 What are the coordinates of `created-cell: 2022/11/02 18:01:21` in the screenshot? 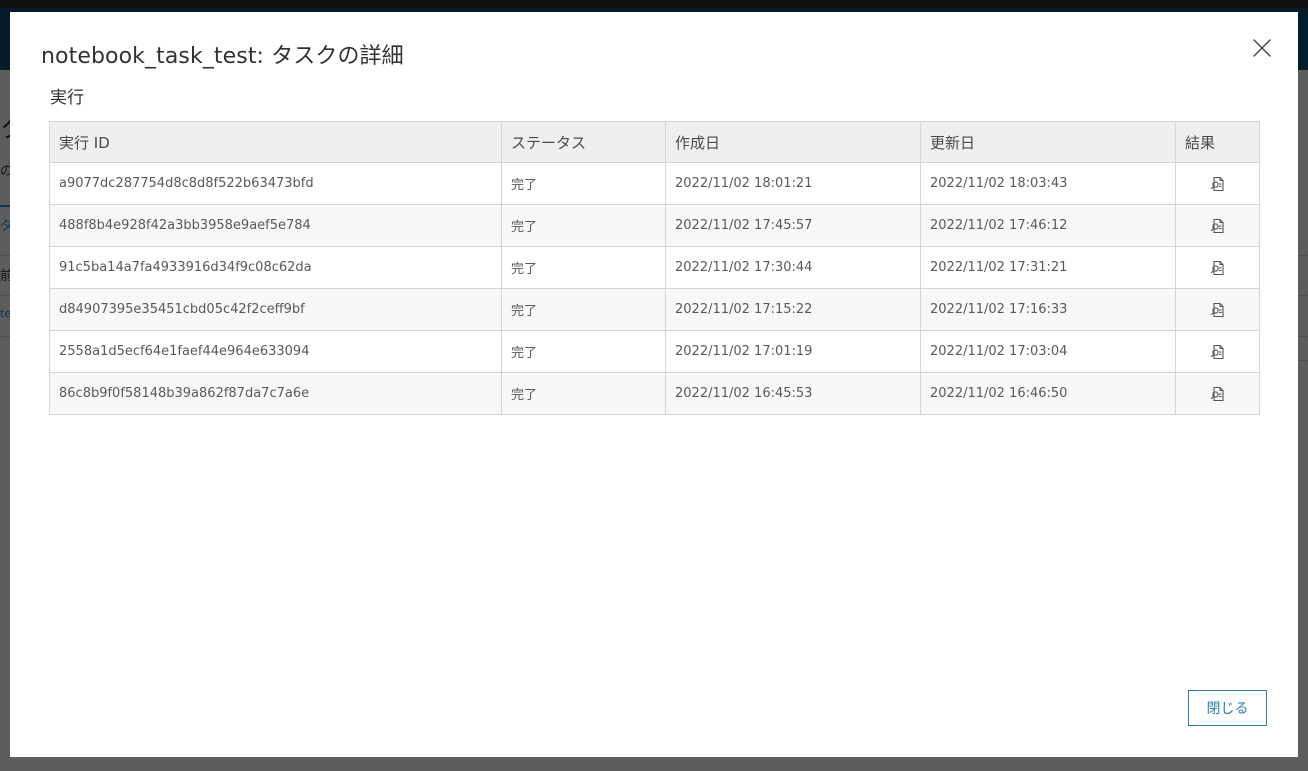 It's located at (793, 183).